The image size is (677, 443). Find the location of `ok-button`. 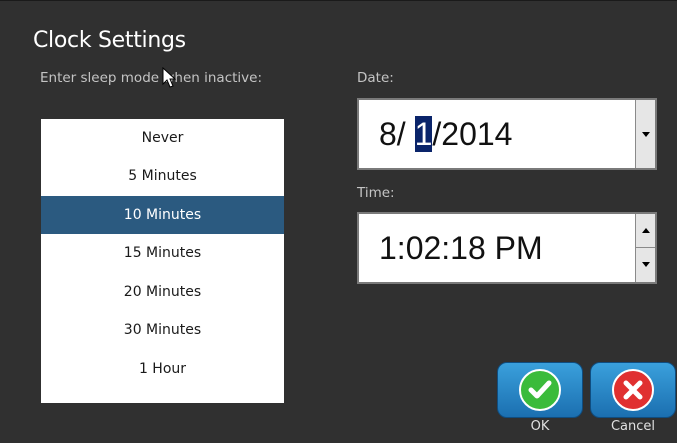

ok-button is located at coordinates (540, 390).